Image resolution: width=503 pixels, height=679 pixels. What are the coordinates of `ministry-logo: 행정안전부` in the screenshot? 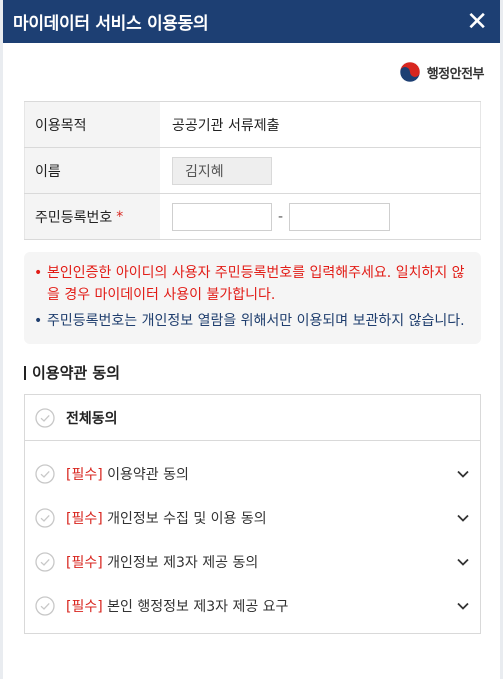 It's located at (442, 72).